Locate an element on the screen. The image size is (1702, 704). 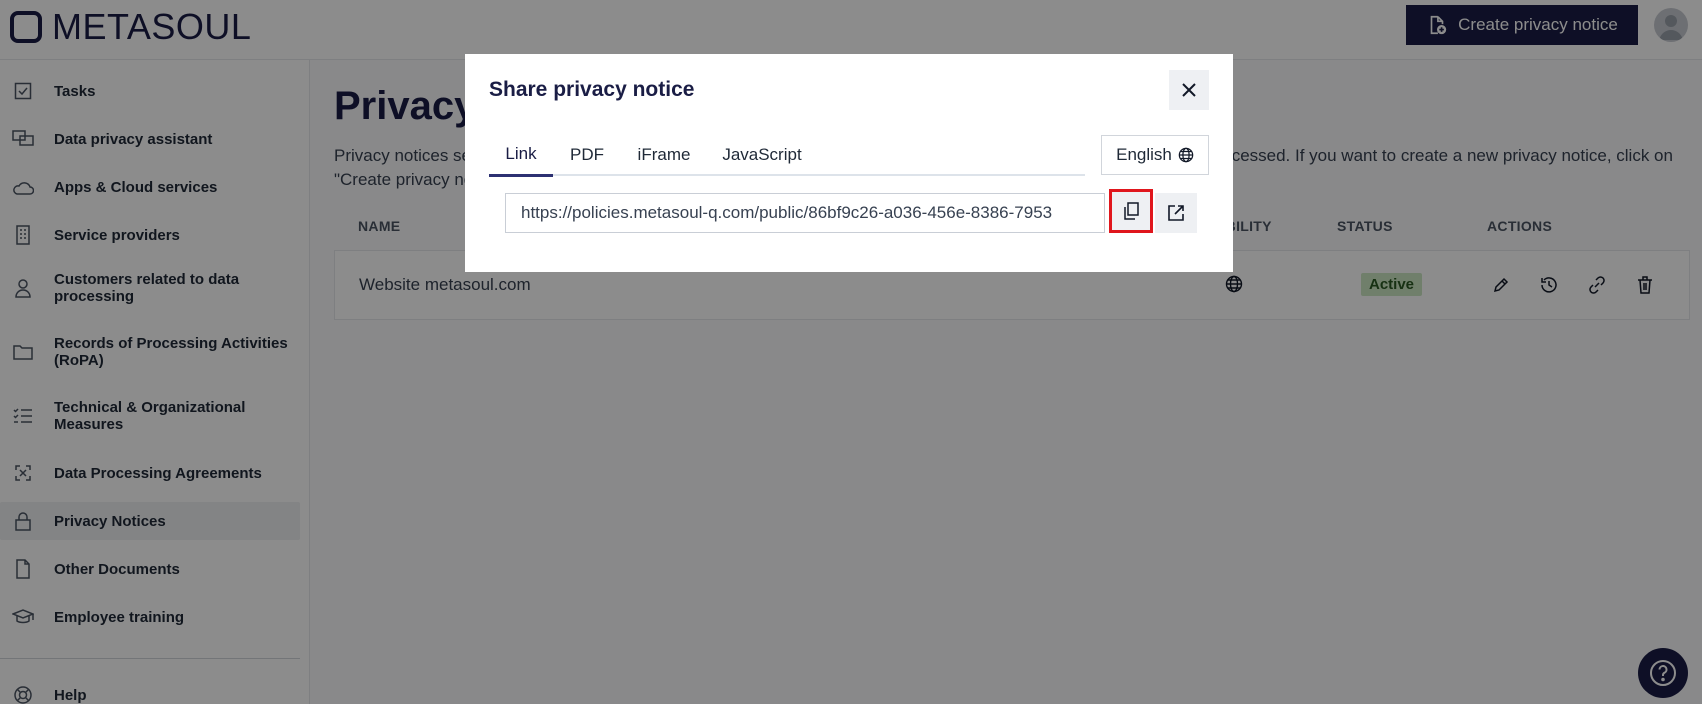
tab-javascript: JavaScript is located at coordinates (762, 155).